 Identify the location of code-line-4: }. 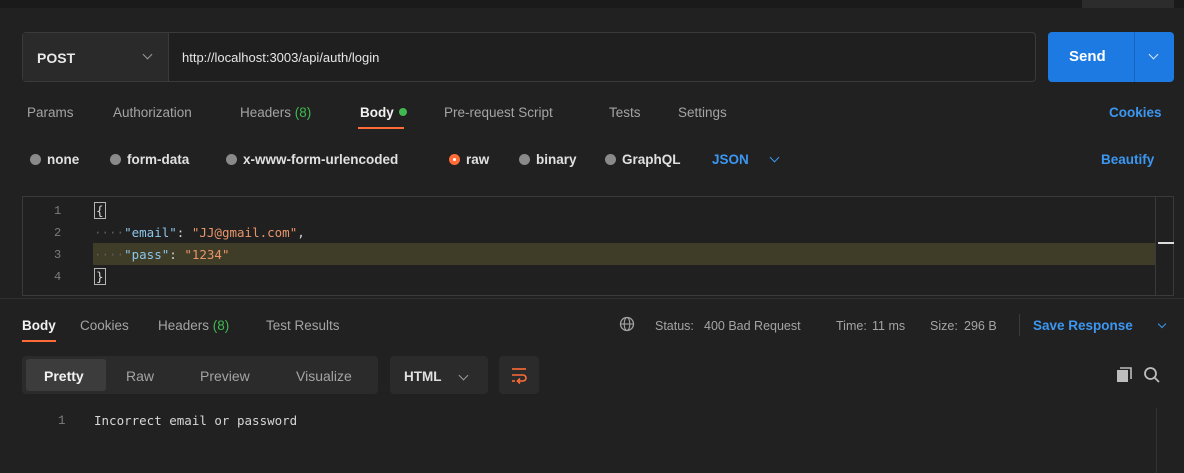
(100, 276).